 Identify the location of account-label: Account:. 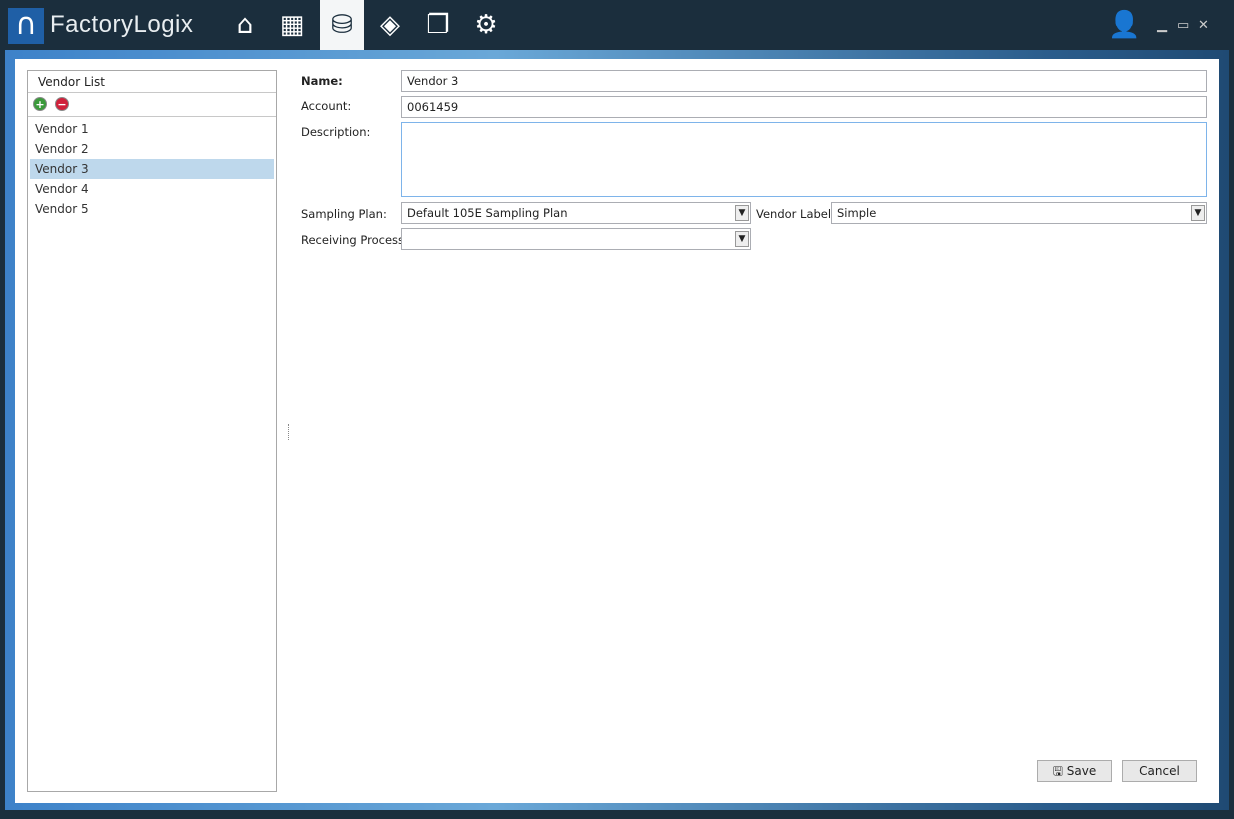
(326, 106).